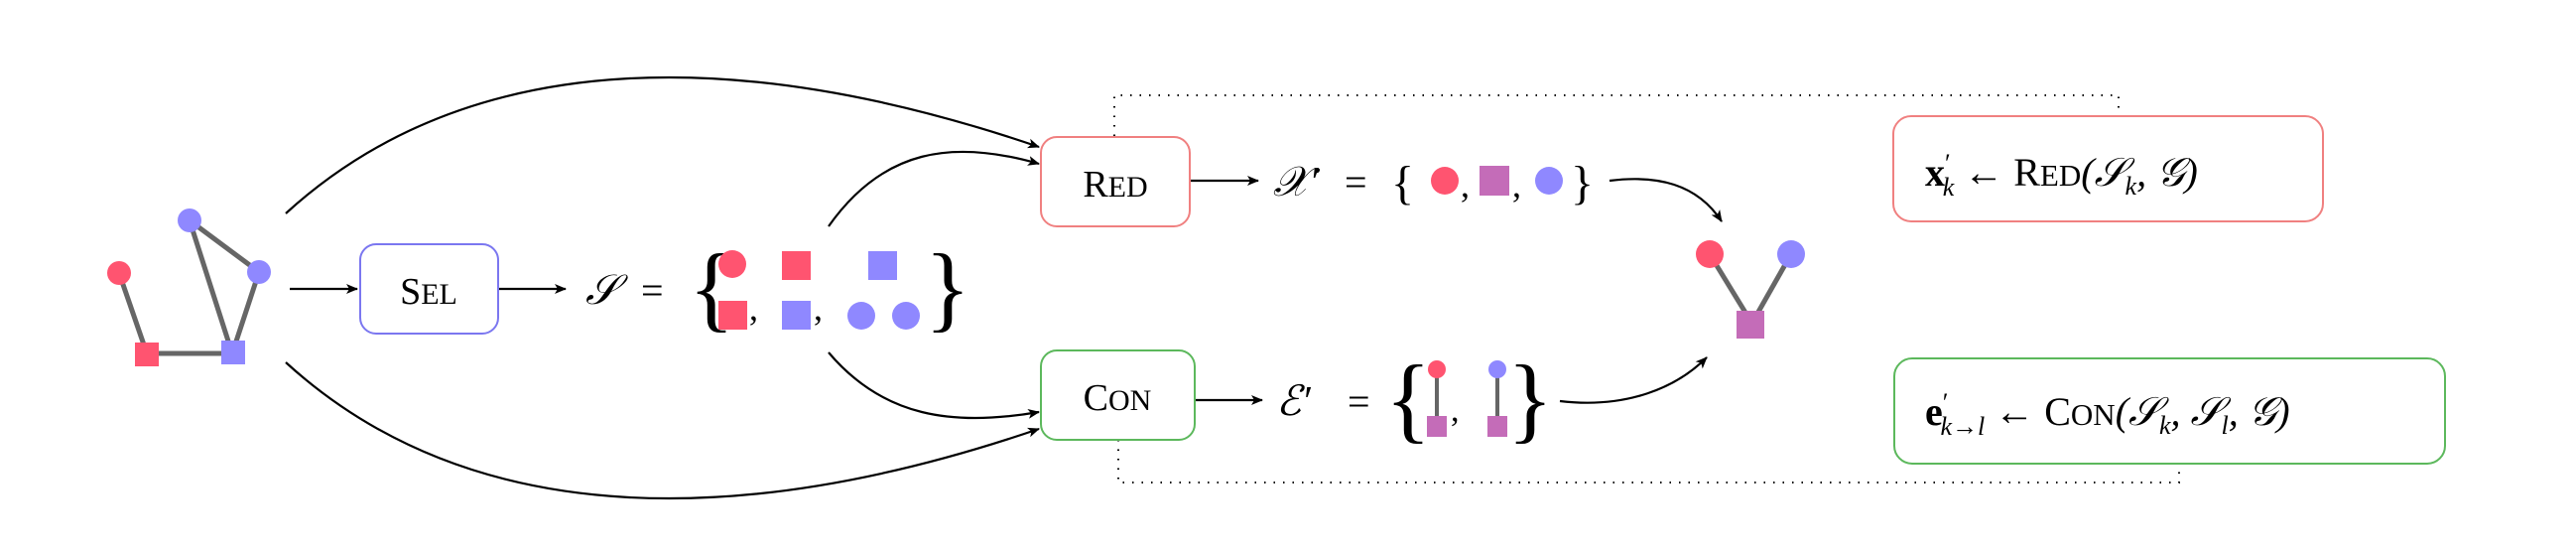  What do you see at coordinates (663, 430) in the screenshot?
I see `arrow-graph-to-con` at bounding box center [663, 430].